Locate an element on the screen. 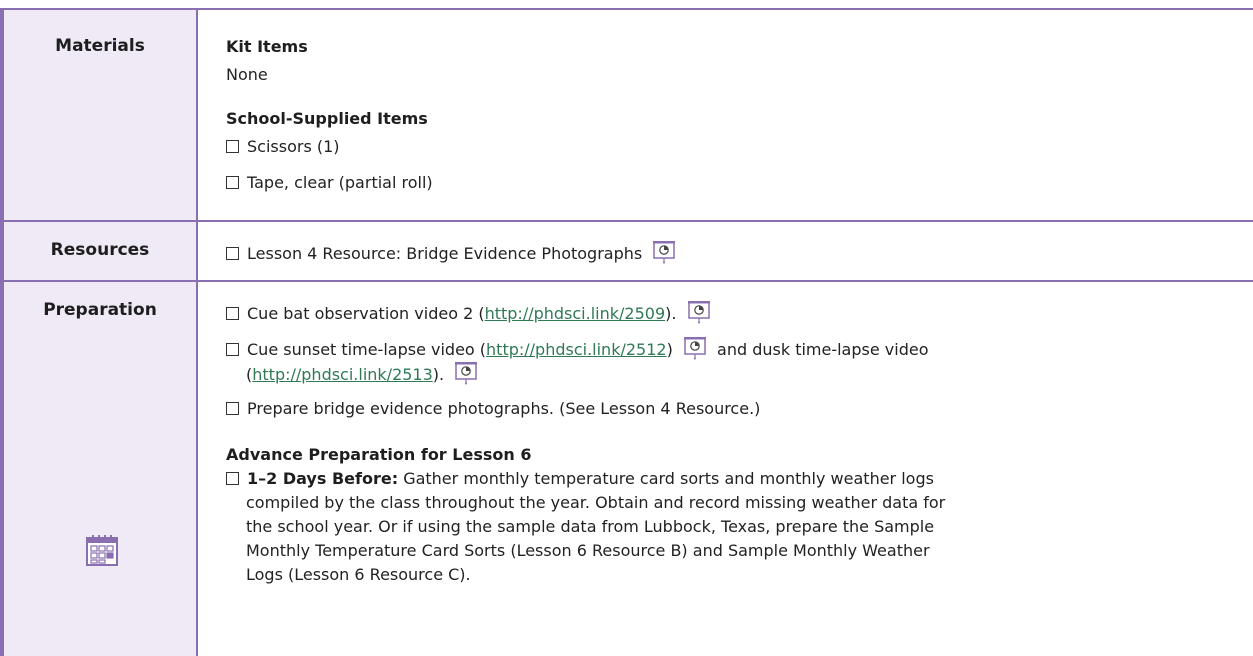  resources-label: Resources is located at coordinates (100, 250).